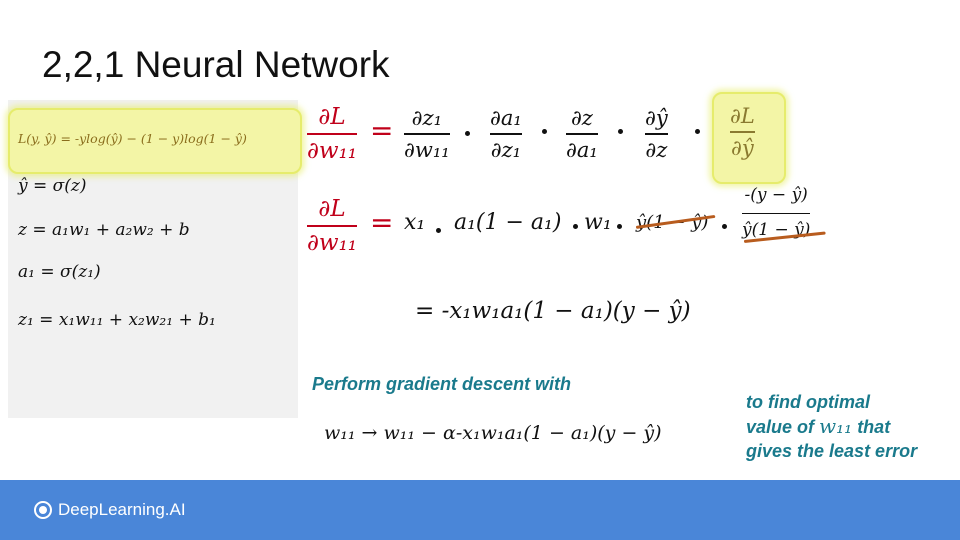 The image size is (960, 540). Describe the element at coordinates (216, 64) in the screenshot. I see `slide-title: 2,2,1 Neural Network` at that location.